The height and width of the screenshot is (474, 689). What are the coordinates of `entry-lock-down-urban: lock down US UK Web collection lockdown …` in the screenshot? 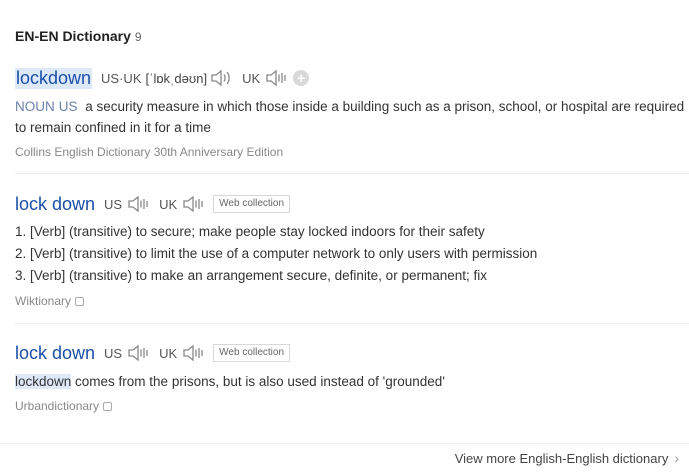 It's located at (352, 377).